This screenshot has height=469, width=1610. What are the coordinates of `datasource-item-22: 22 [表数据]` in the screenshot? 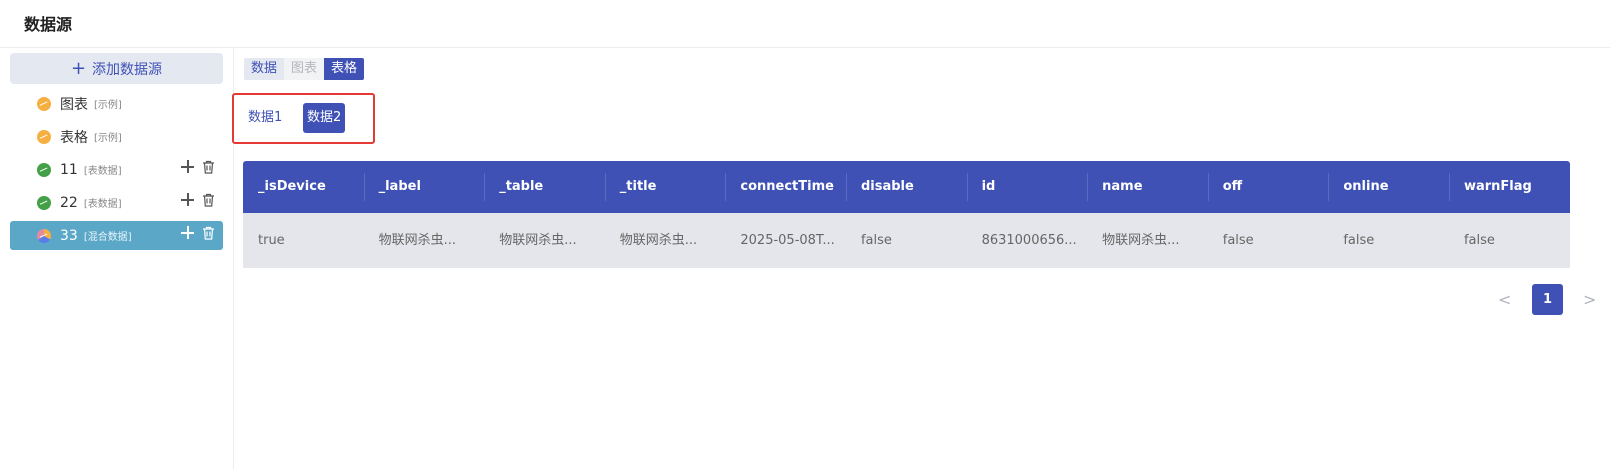 It's located at (116, 202).